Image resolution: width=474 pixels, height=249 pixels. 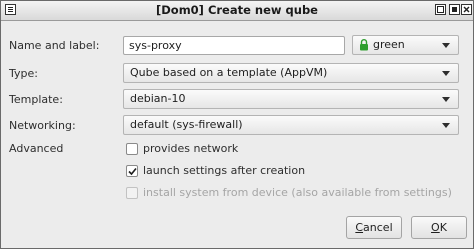 What do you see at coordinates (132, 193) in the screenshot?
I see `install-system-checkbox` at bounding box center [132, 193].